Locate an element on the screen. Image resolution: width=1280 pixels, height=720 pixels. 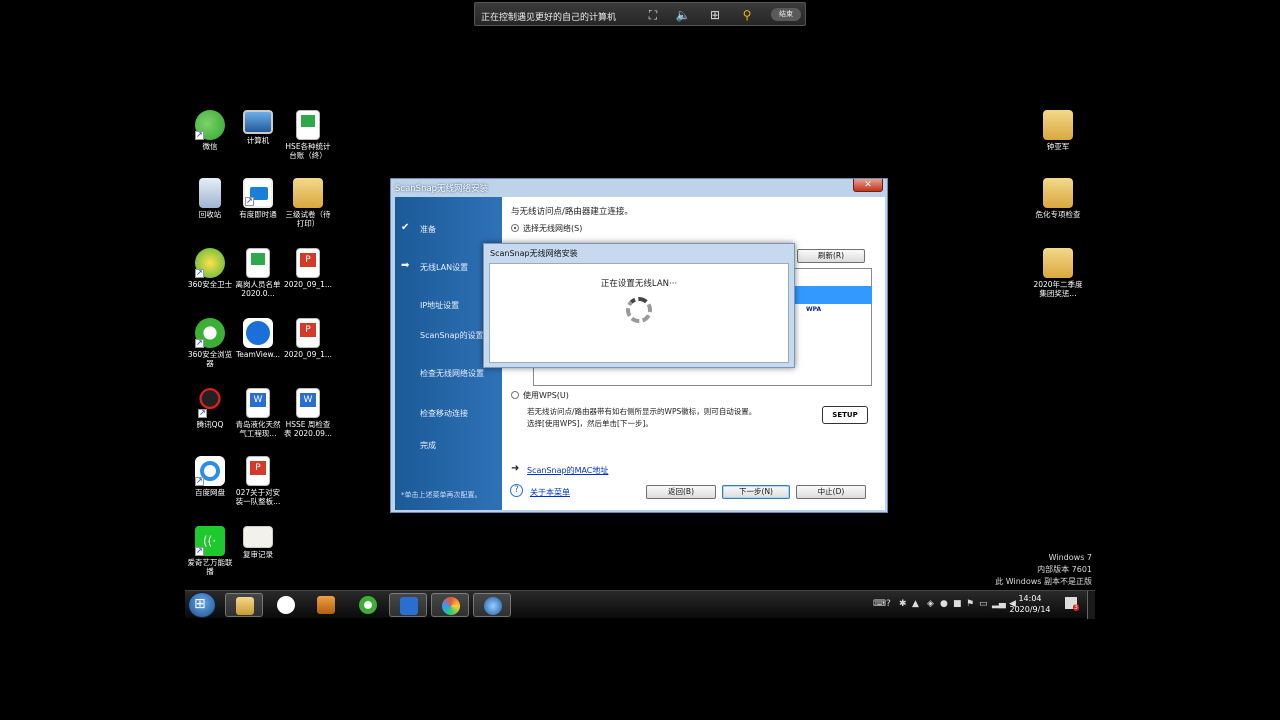
wps-description-1: 若无线访问点/路由器带有如右侧所显示的WPS徽标，则可自动设置。 is located at coordinates (642, 411).